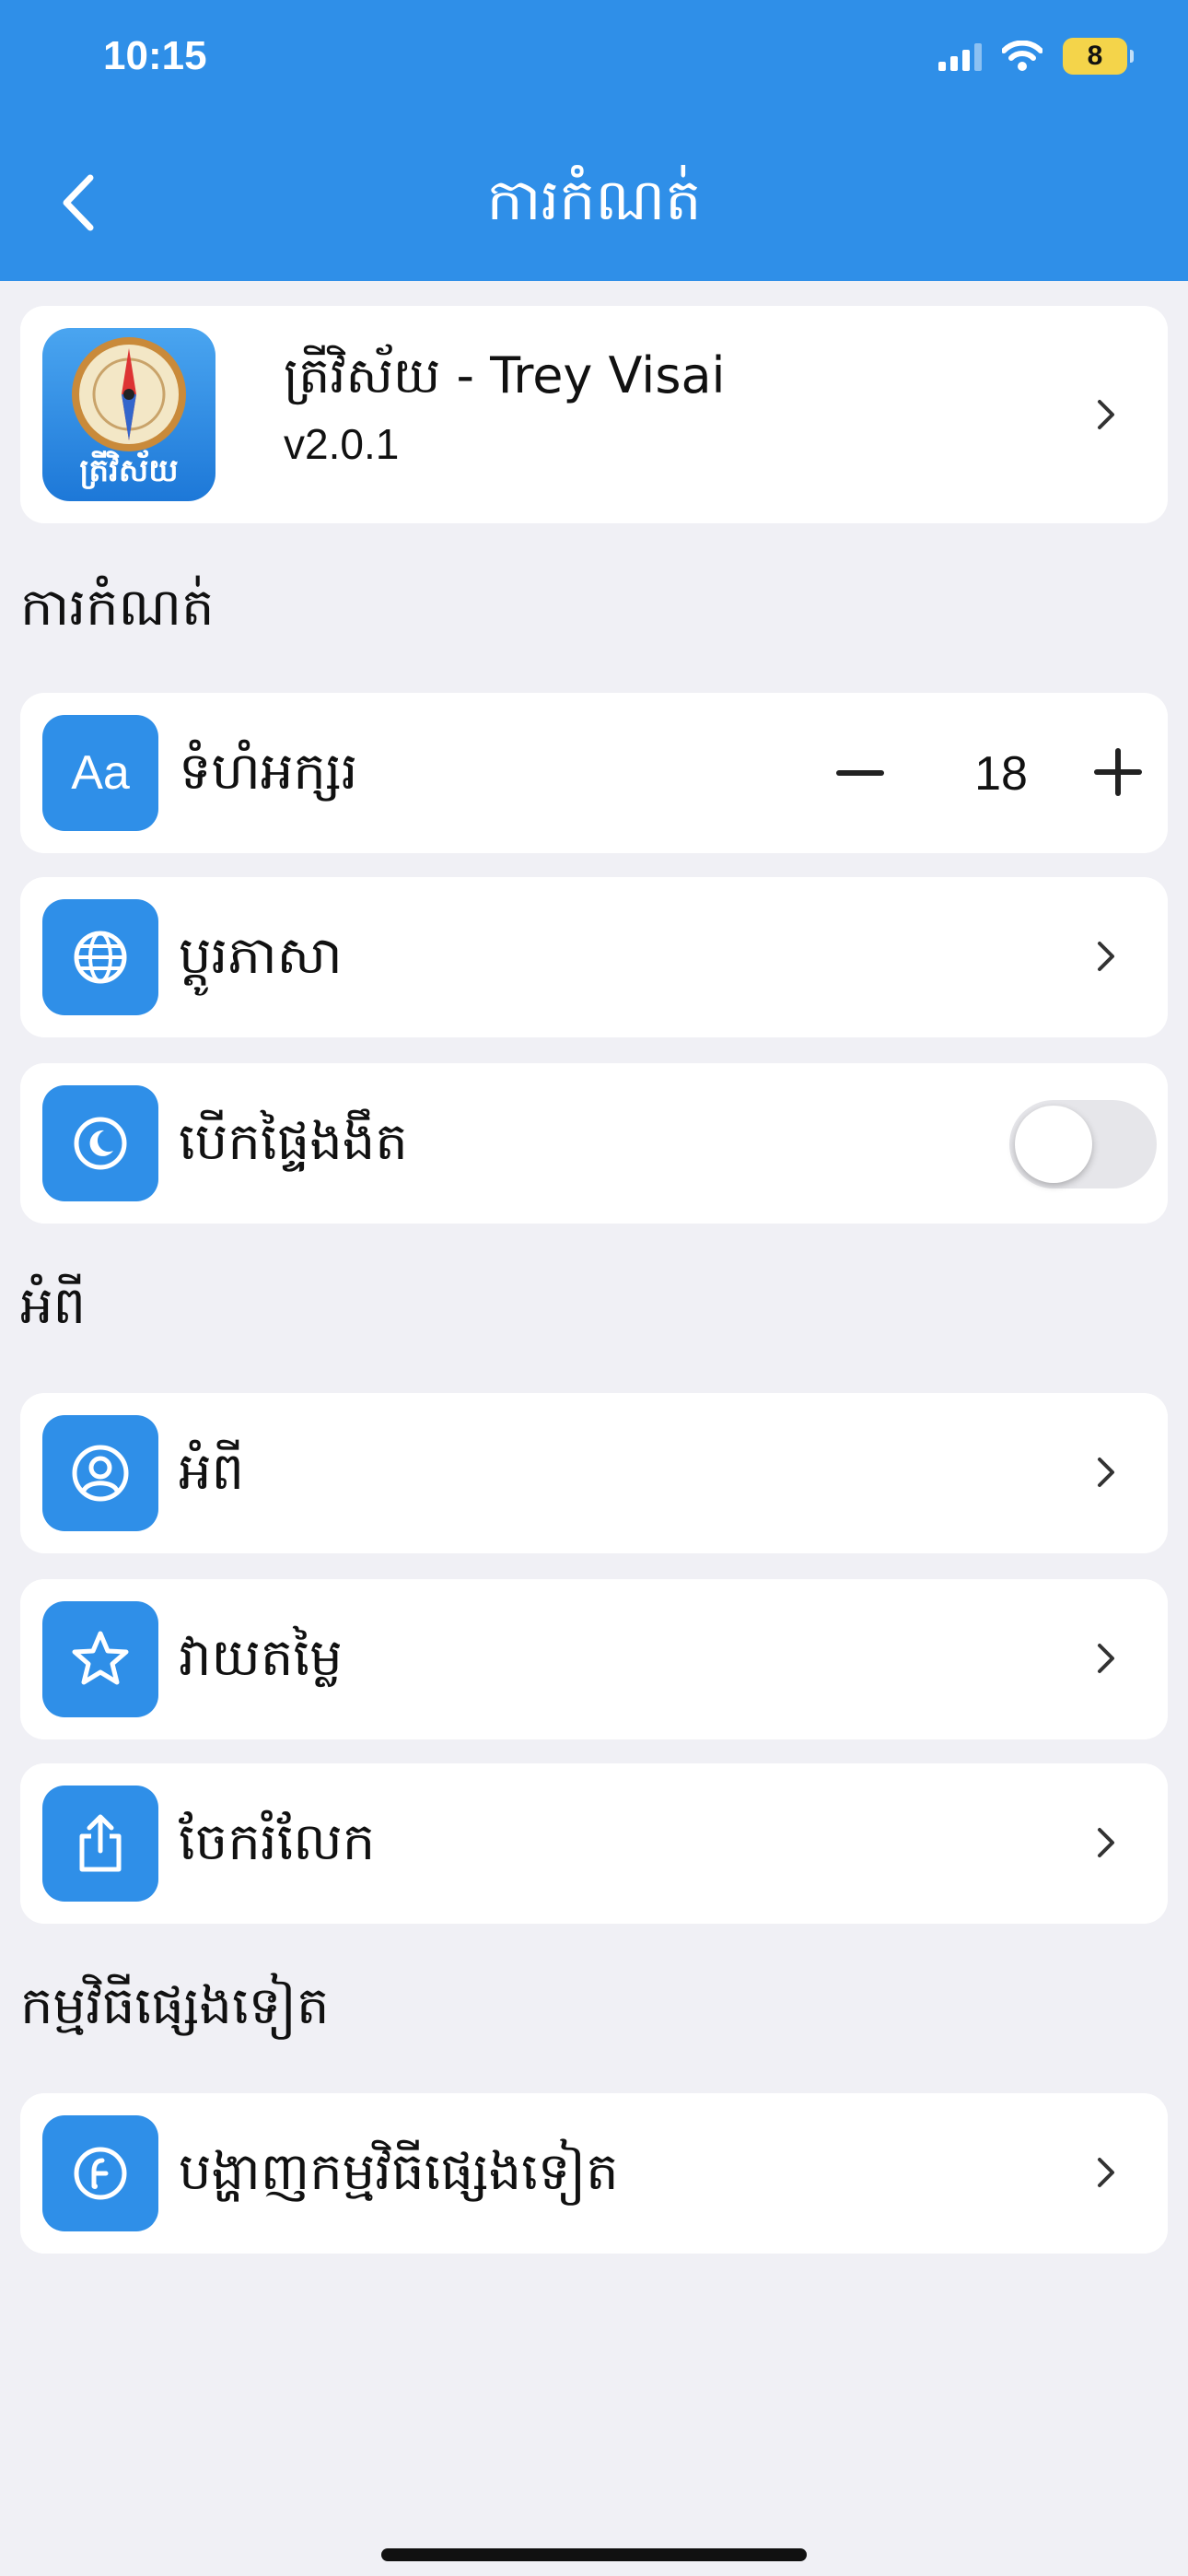 The image size is (1188, 2576). I want to click on font-size-icon-text: Aa, so click(100, 773).